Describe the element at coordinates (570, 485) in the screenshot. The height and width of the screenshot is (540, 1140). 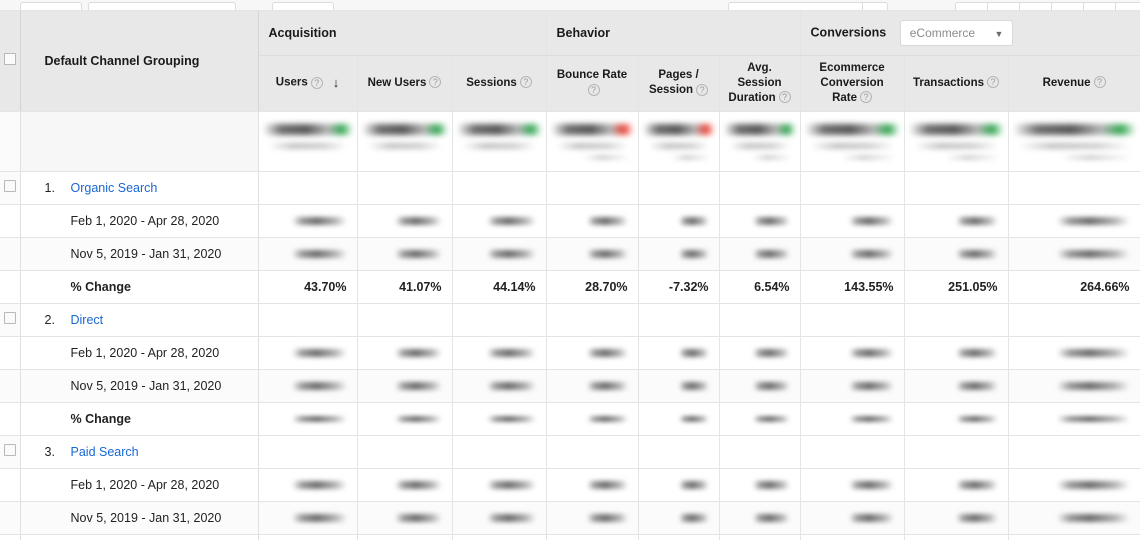
I see `metric-row-current: Feb 1, 2020 - Apr 28, 2020` at that location.